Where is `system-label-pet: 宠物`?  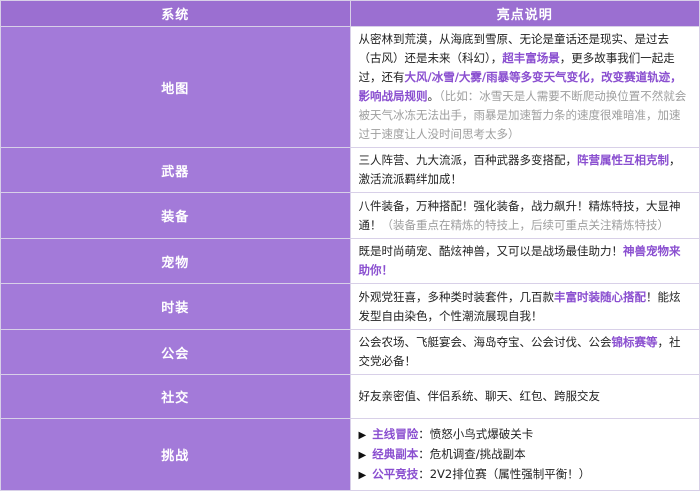 system-label-pet: 宠物 is located at coordinates (175, 261).